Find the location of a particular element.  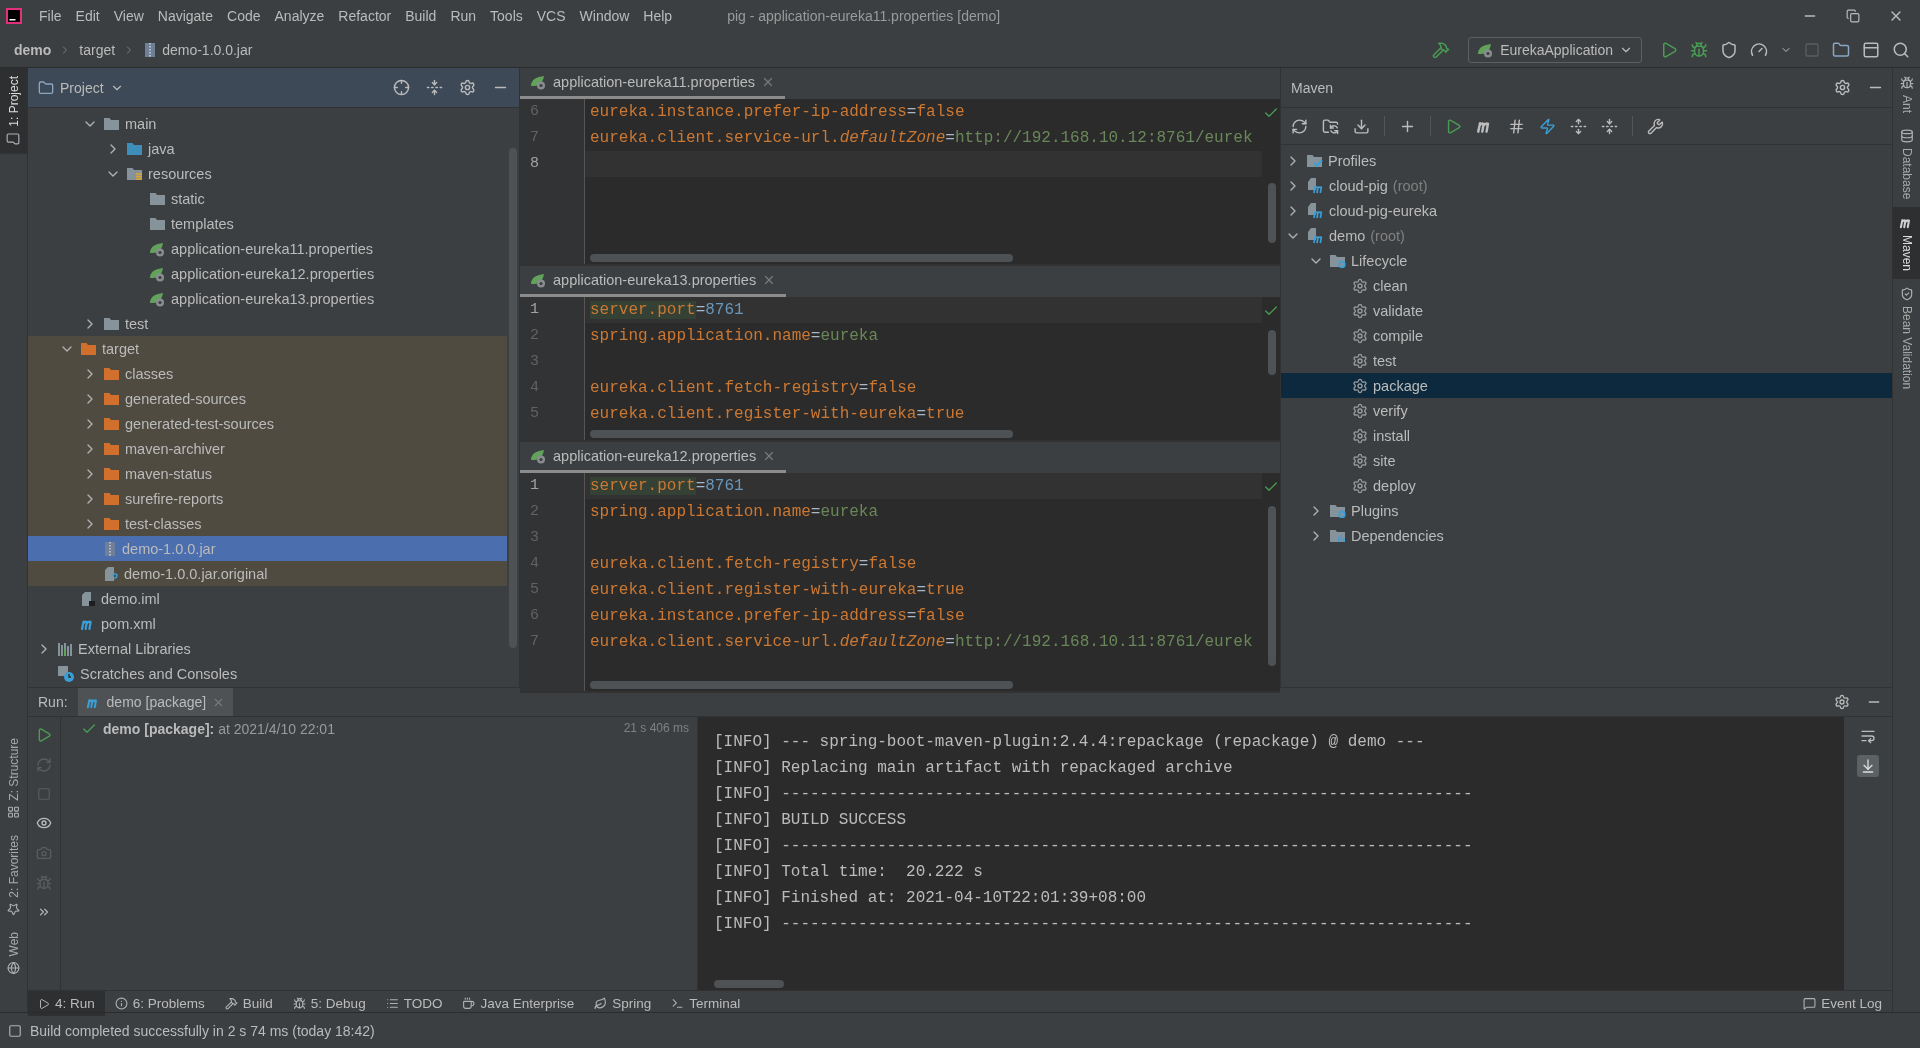

menu-item: Run is located at coordinates (463, 16).